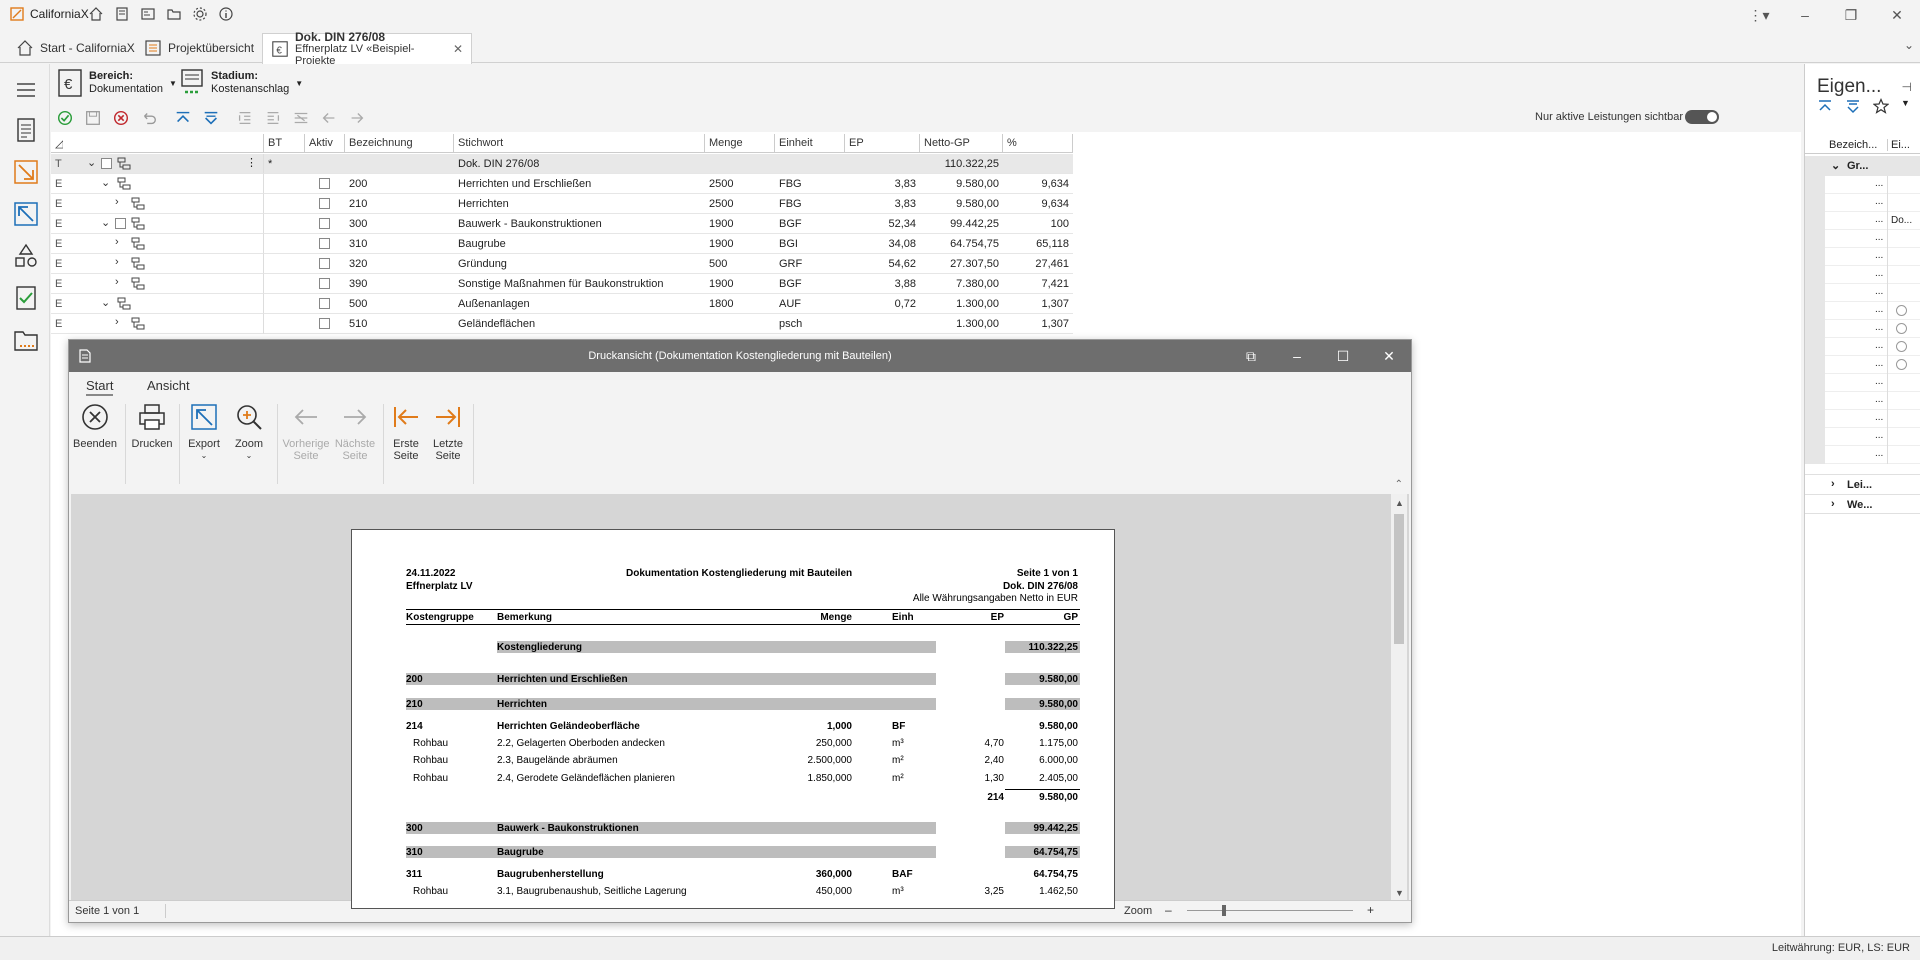  What do you see at coordinates (1389, 356) in the screenshot?
I see `dialog-close-button: ✕` at bounding box center [1389, 356].